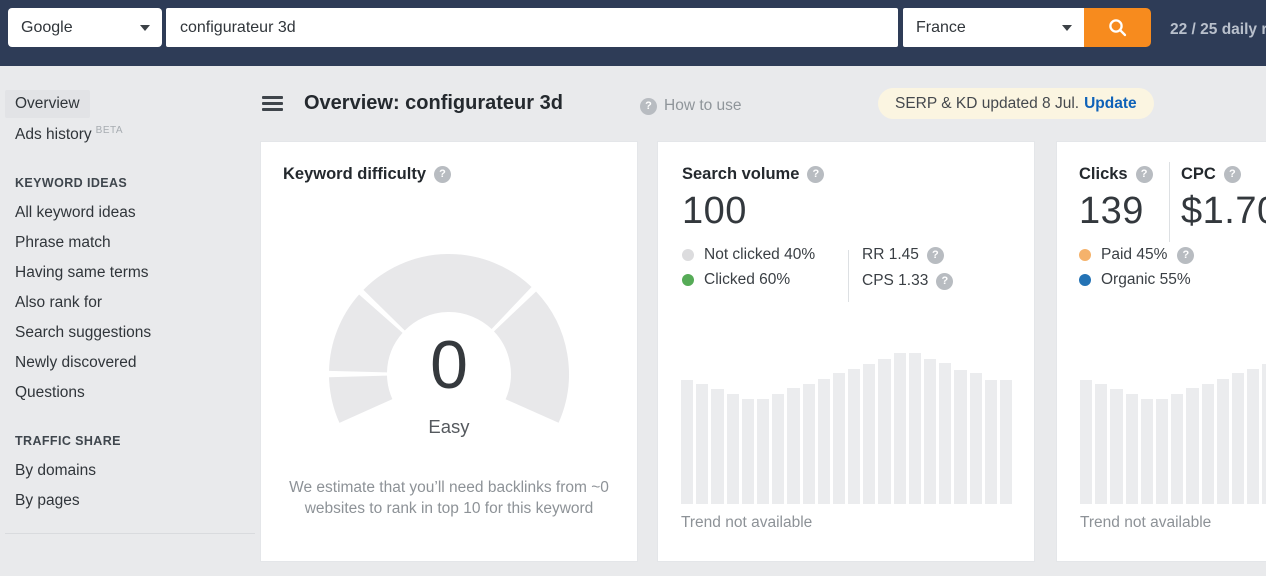  I want to click on how-to-use-link: How to use, so click(691, 106).